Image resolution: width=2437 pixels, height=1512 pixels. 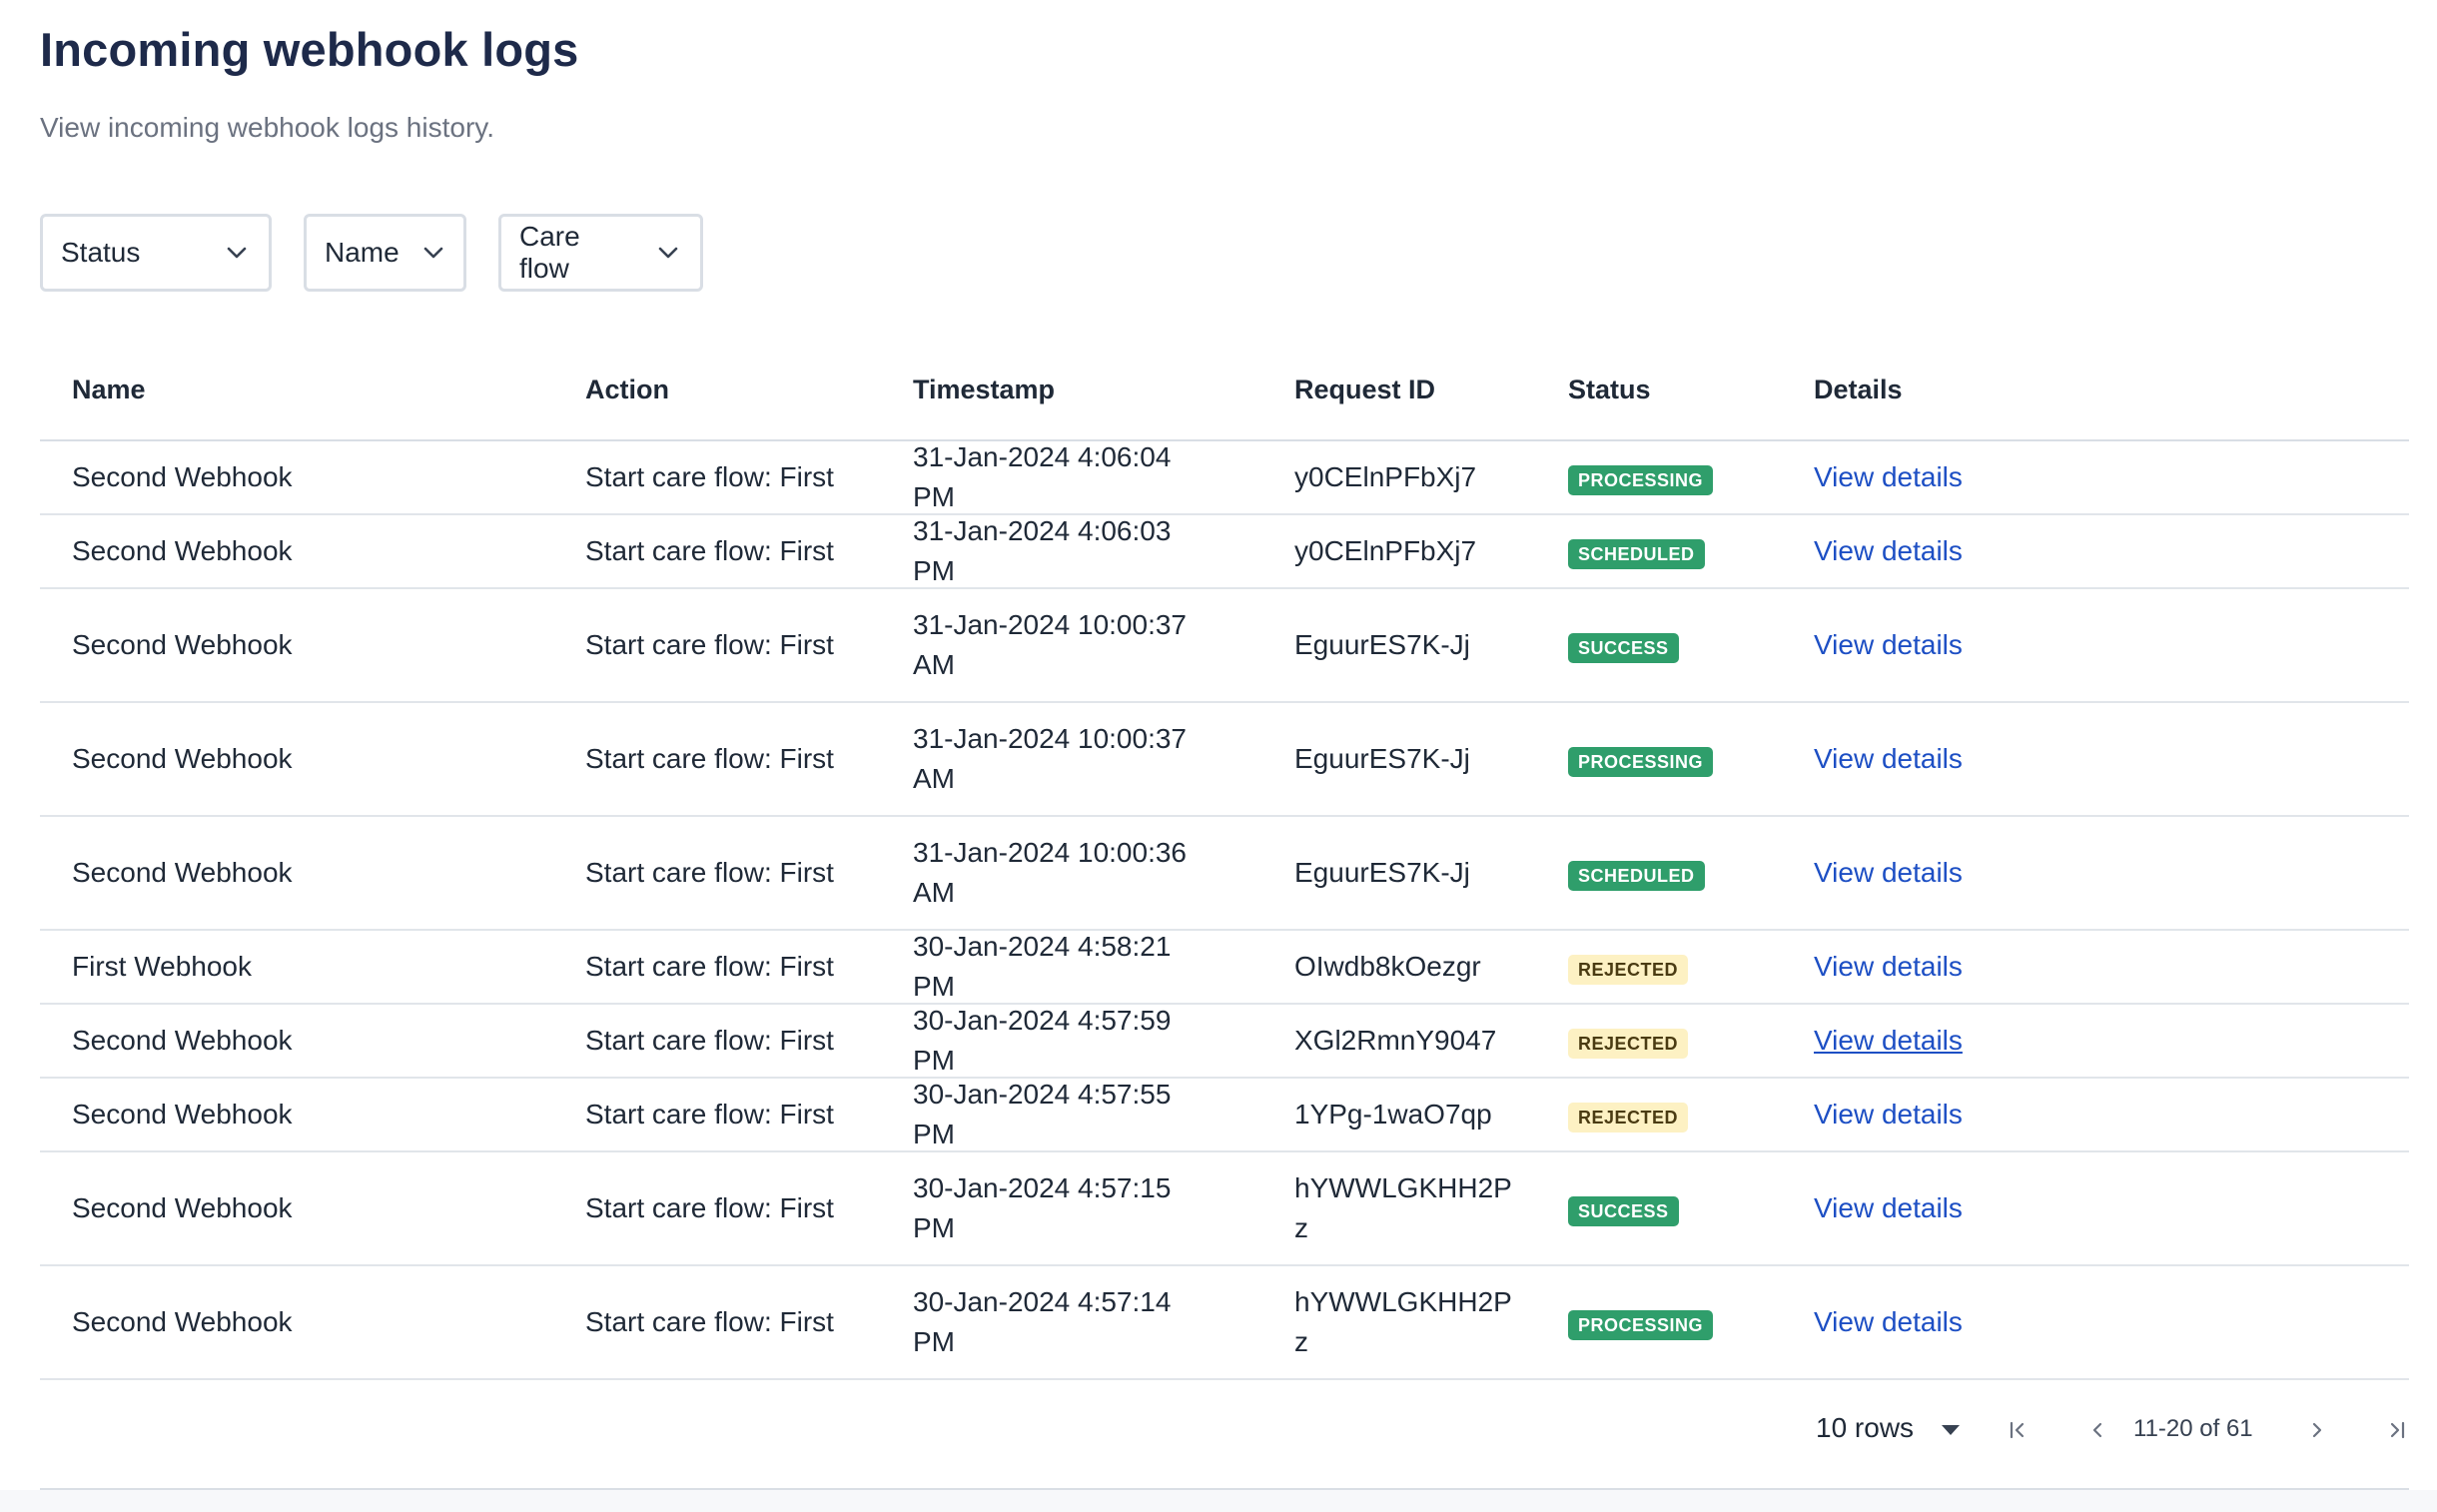 I want to click on next-page-icon, so click(x=2317, y=1430).